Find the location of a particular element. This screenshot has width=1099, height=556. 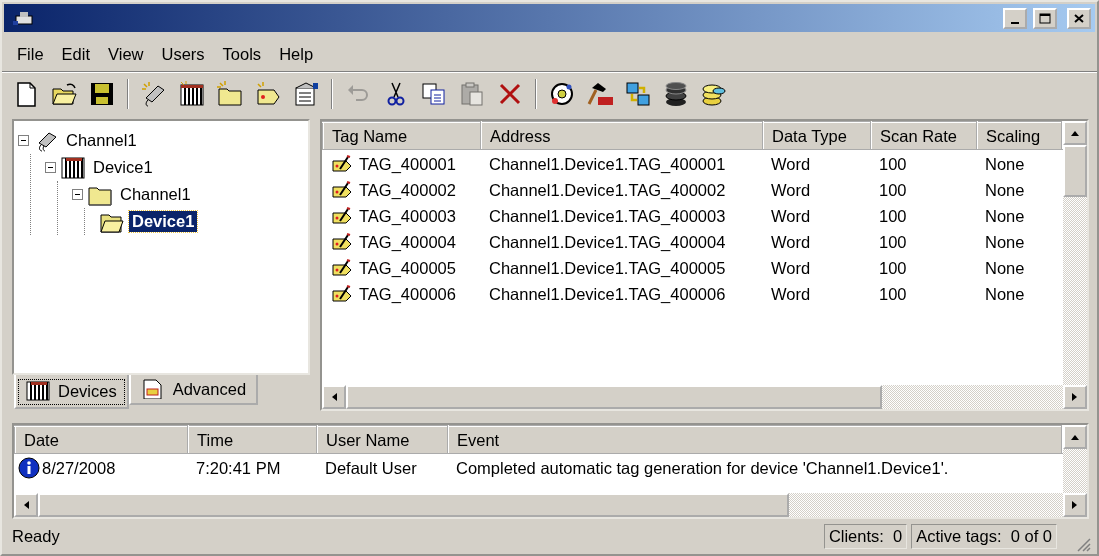

menu-item: Tools is located at coordinates (242, 54).